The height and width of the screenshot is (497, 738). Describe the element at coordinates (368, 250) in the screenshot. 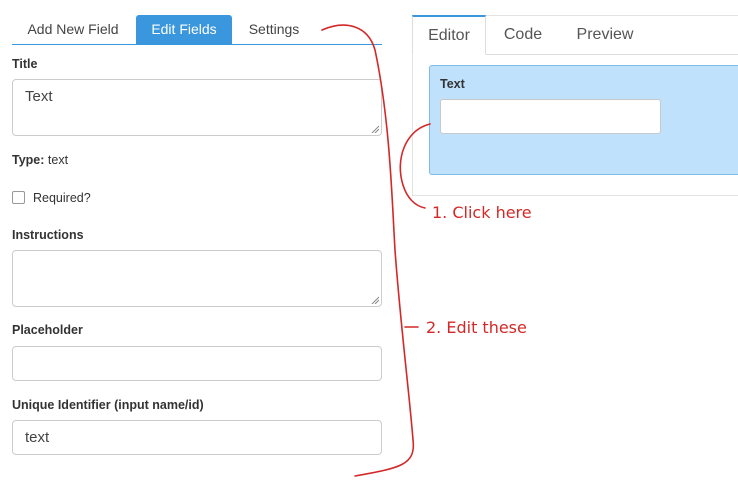

I see `annotation-bracket` at that location.